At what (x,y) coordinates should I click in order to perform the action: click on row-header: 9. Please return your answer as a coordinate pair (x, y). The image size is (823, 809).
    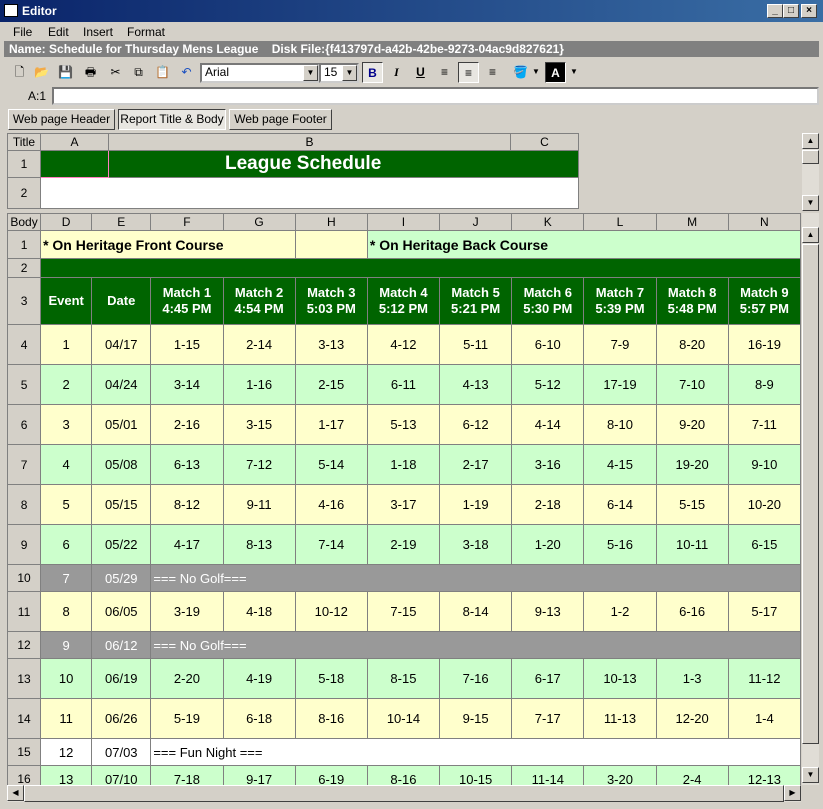
    Looking at the image, I should click on (24, 544).